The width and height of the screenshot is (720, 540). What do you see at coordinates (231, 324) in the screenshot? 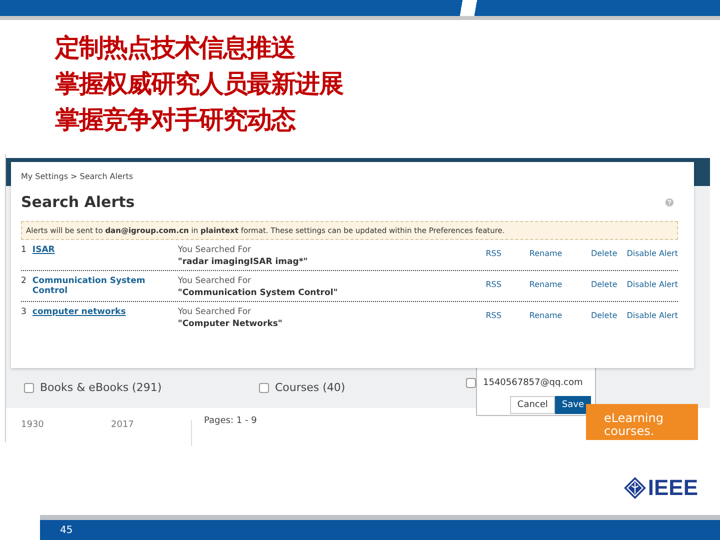
I see `query-text: "Computer Networks"` at bounding box center [231, 324].